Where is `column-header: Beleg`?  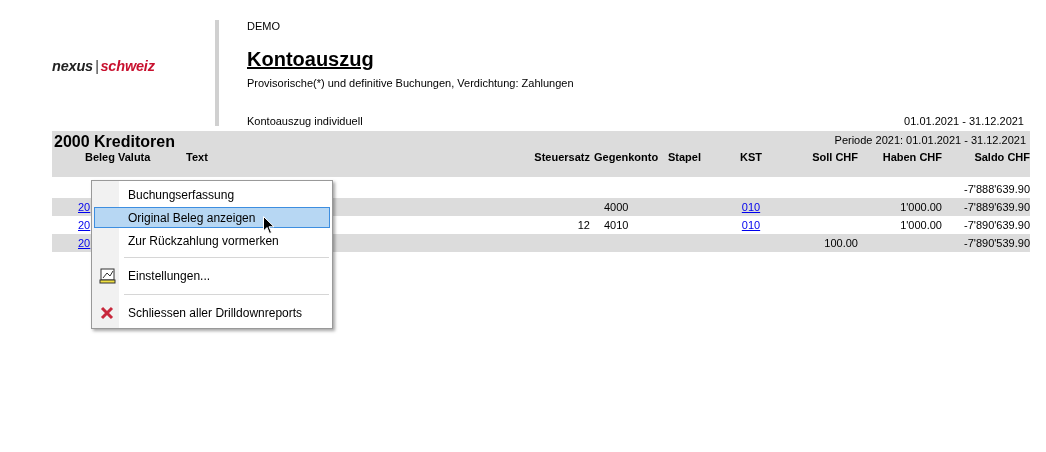 column-header: Beleg is located at coordinates (100, 157).